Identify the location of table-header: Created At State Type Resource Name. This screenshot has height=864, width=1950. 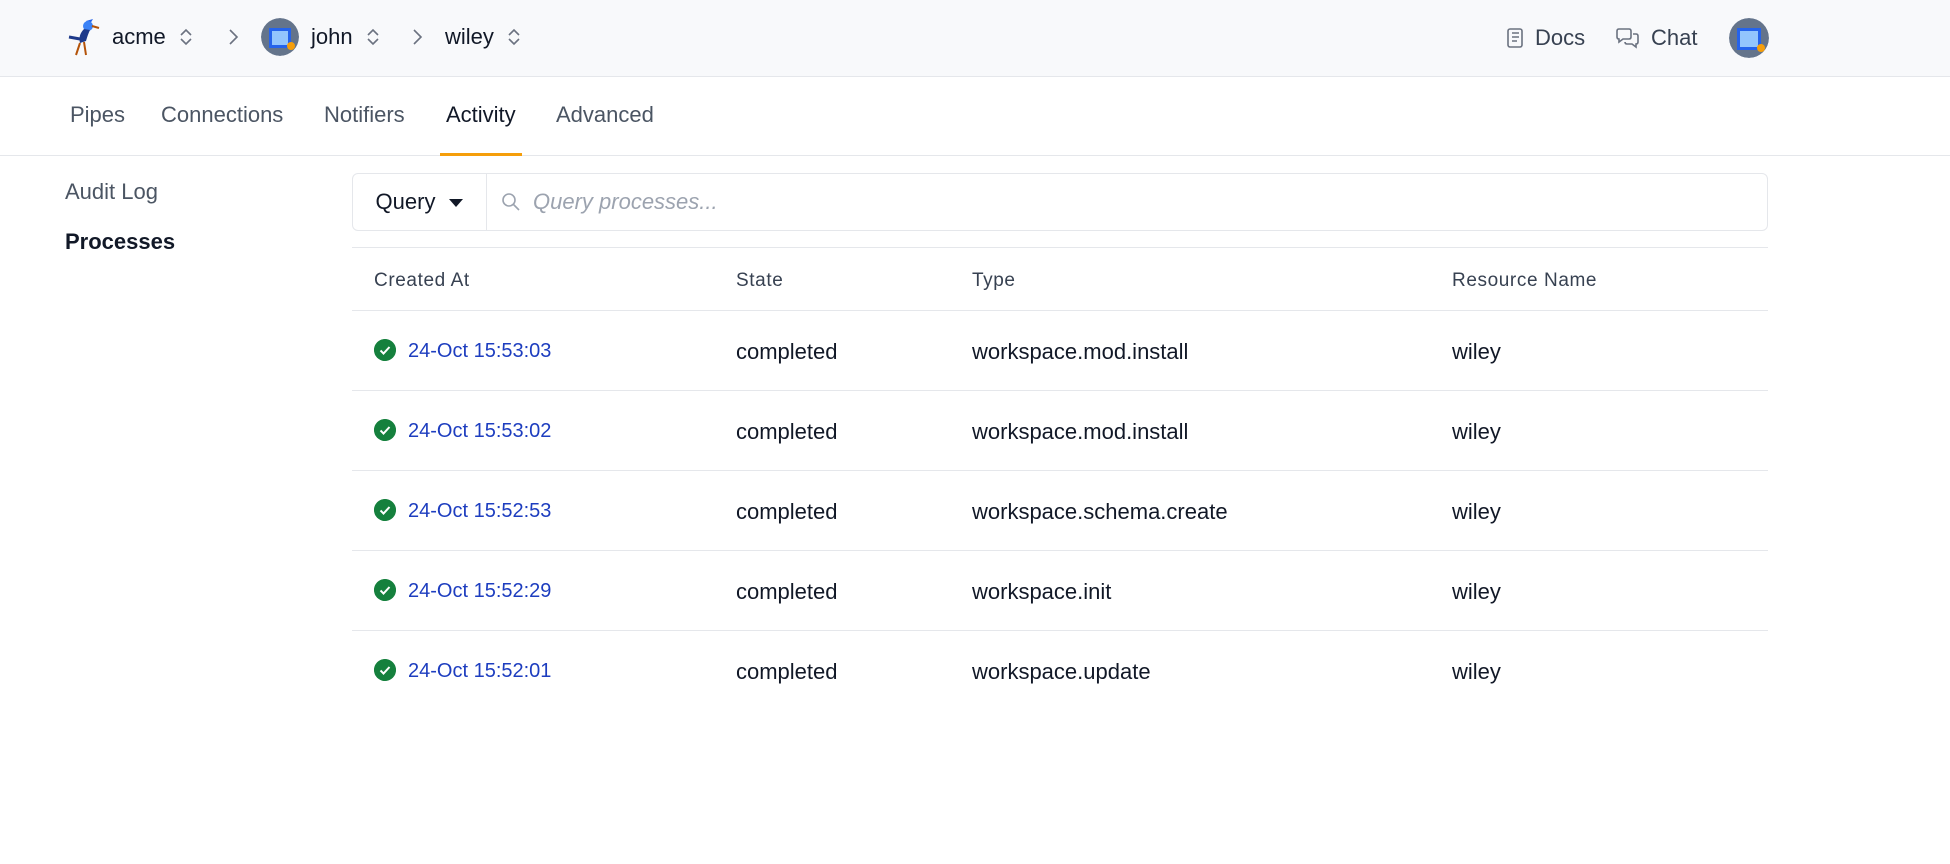
(1060, 279).